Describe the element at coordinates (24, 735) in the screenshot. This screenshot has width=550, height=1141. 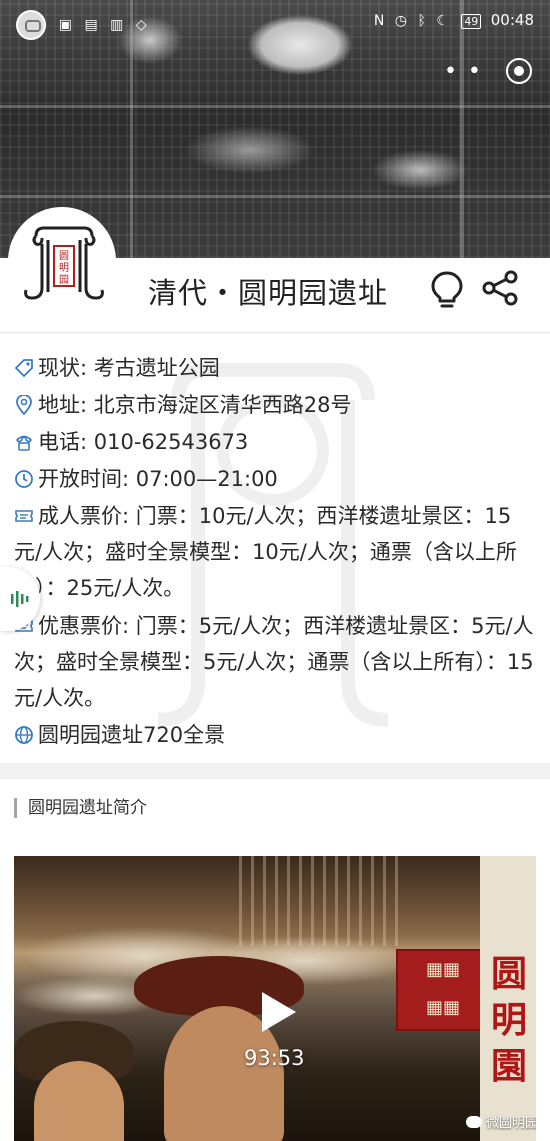
I see `globe-icon` at that location.